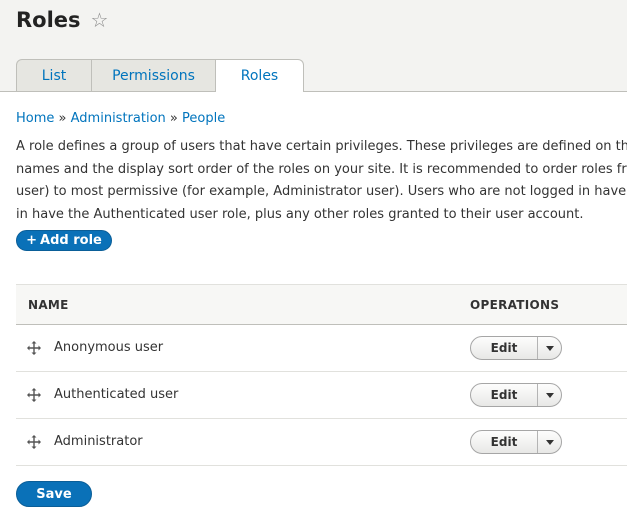  Describe the element at coordinates (100, 20) in the screenshot. I see `star-icon: ☆` at that location.